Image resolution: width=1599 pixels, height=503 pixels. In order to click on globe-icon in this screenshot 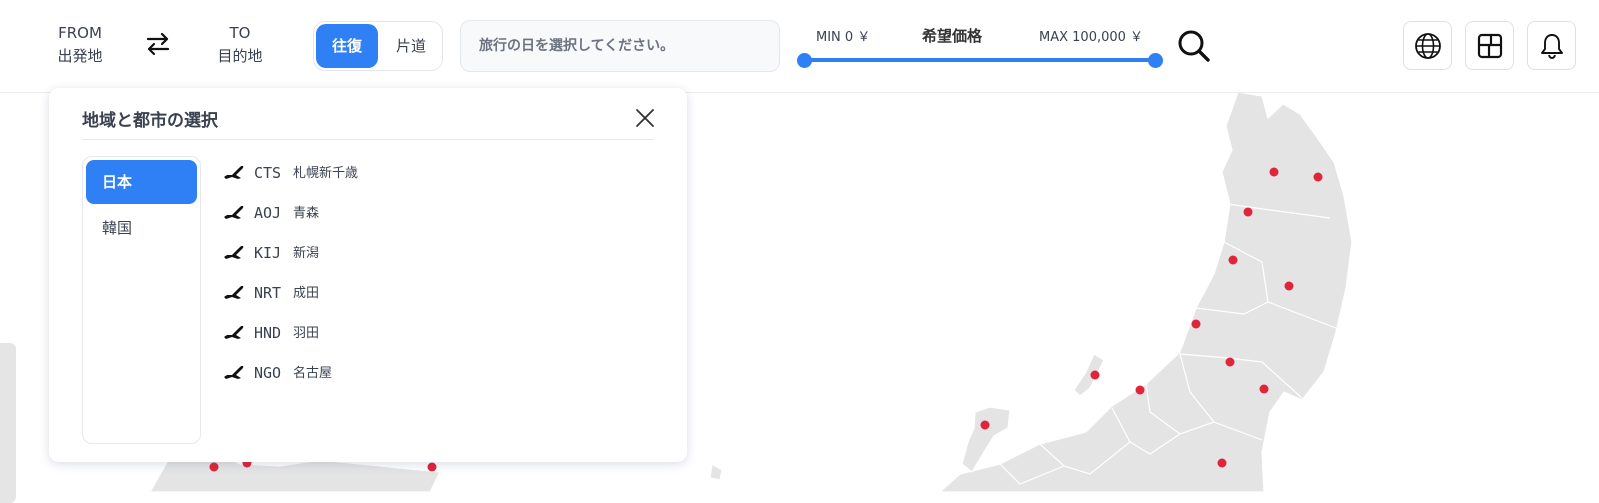, I will do `click(1428, 46)`.